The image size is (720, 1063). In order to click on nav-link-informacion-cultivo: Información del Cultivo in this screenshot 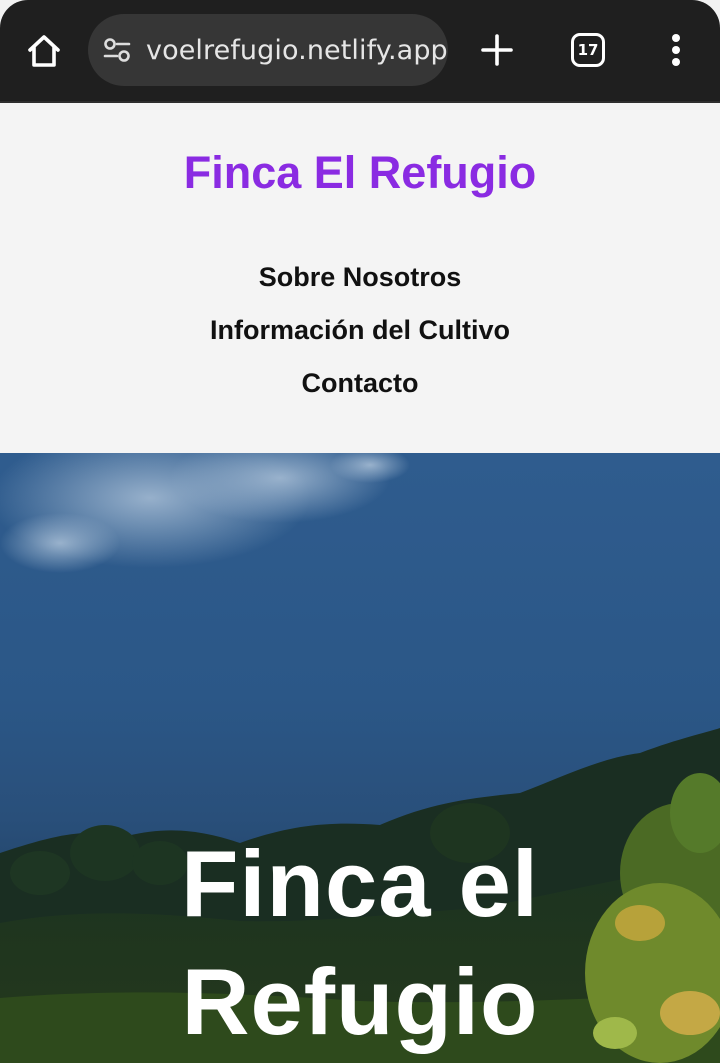, I will do `click(360, 330)`.